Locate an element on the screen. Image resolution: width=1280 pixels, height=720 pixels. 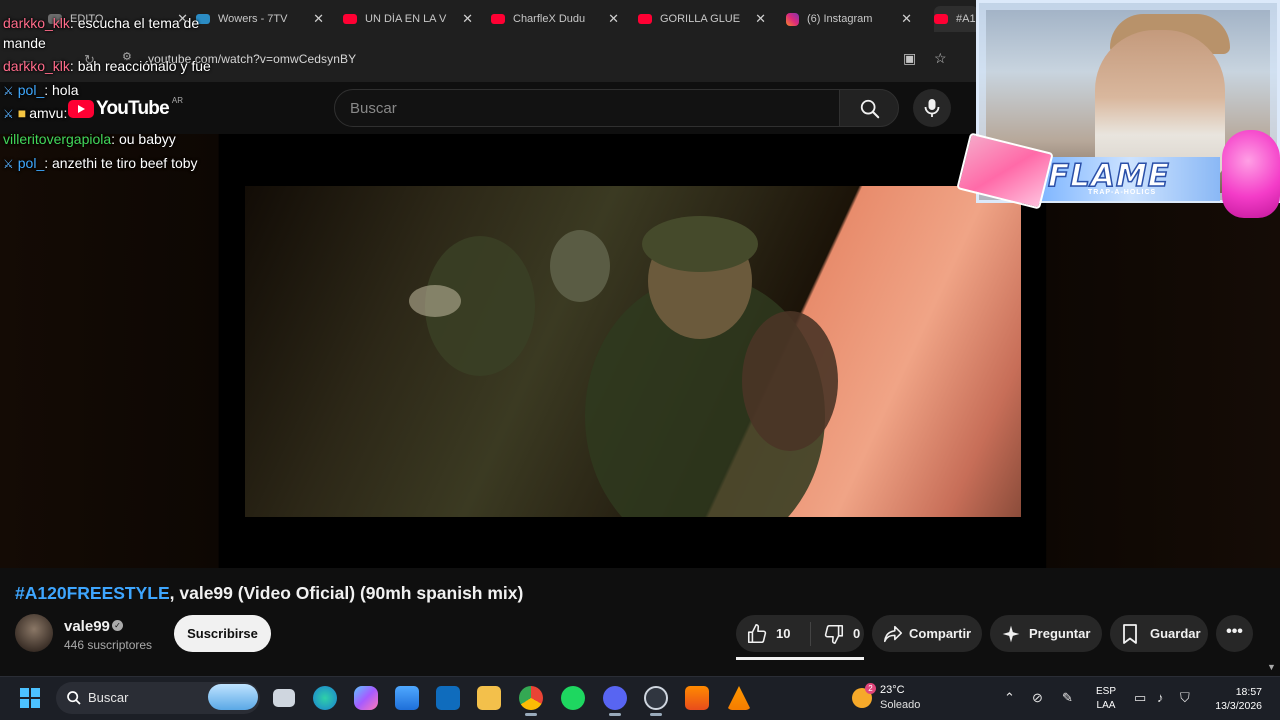
verified-icon: ✓ is located at coordinates (117, 625).